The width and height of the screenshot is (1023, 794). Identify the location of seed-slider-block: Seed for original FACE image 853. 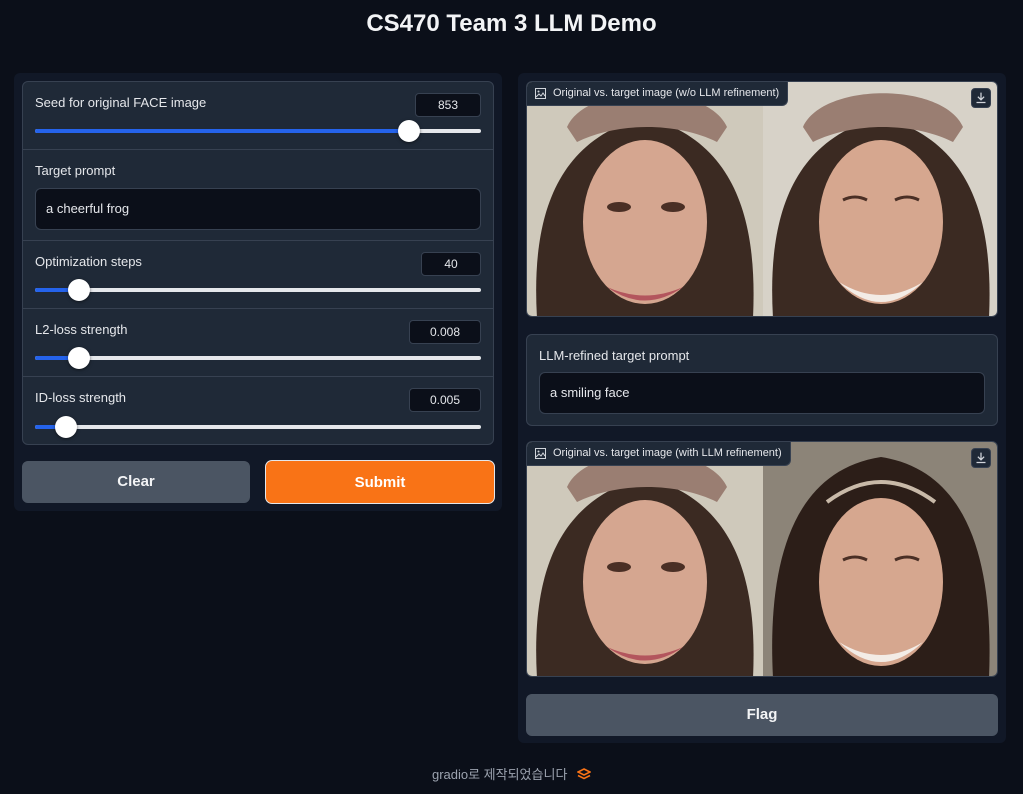
(258, 116).